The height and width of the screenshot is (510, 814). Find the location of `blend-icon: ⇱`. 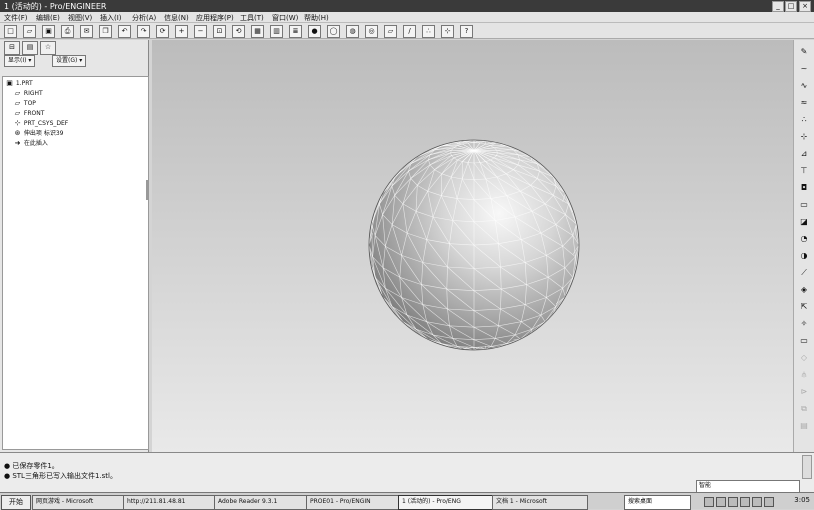

blend-icon: ⇱ is located at coordinates (804, 307).